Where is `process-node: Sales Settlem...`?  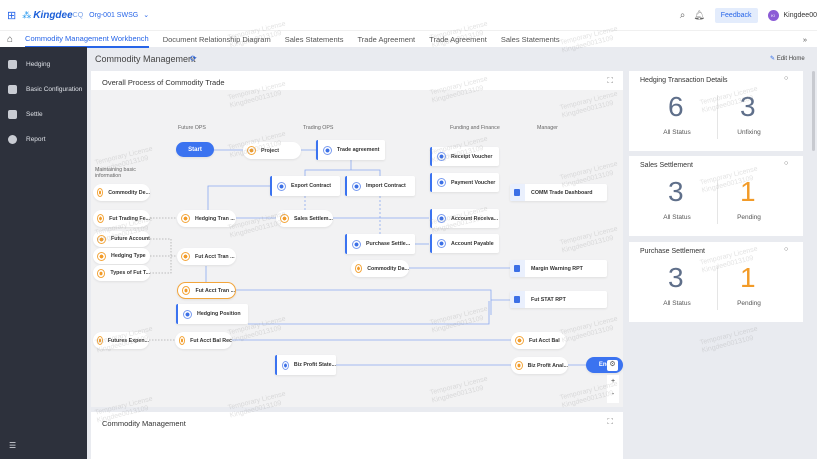 process-node: Sales Settlem... is located at coordinates (304, 218).